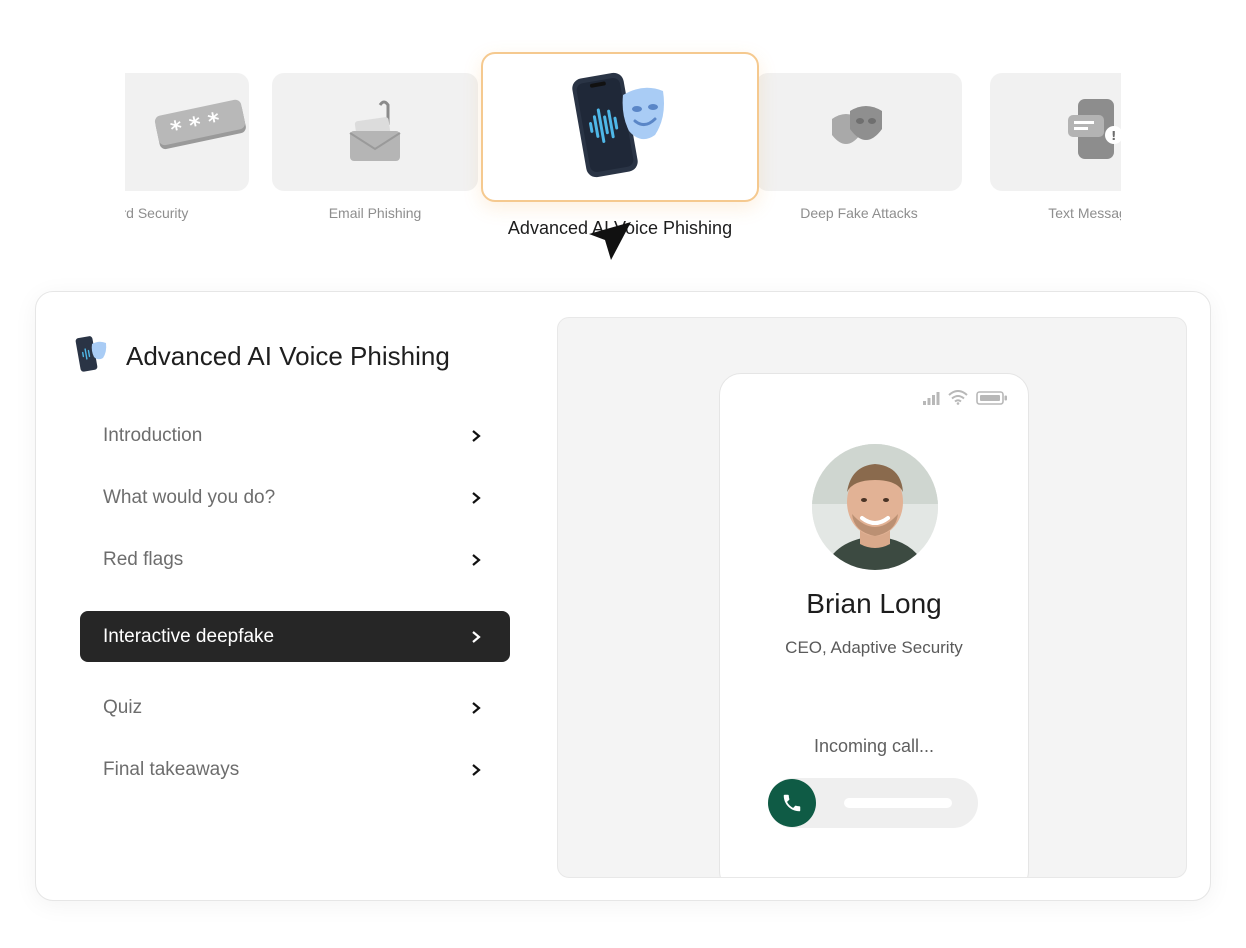 The image size is (1246, 948). I want to click on answer-call-slider, so click(873, 803).